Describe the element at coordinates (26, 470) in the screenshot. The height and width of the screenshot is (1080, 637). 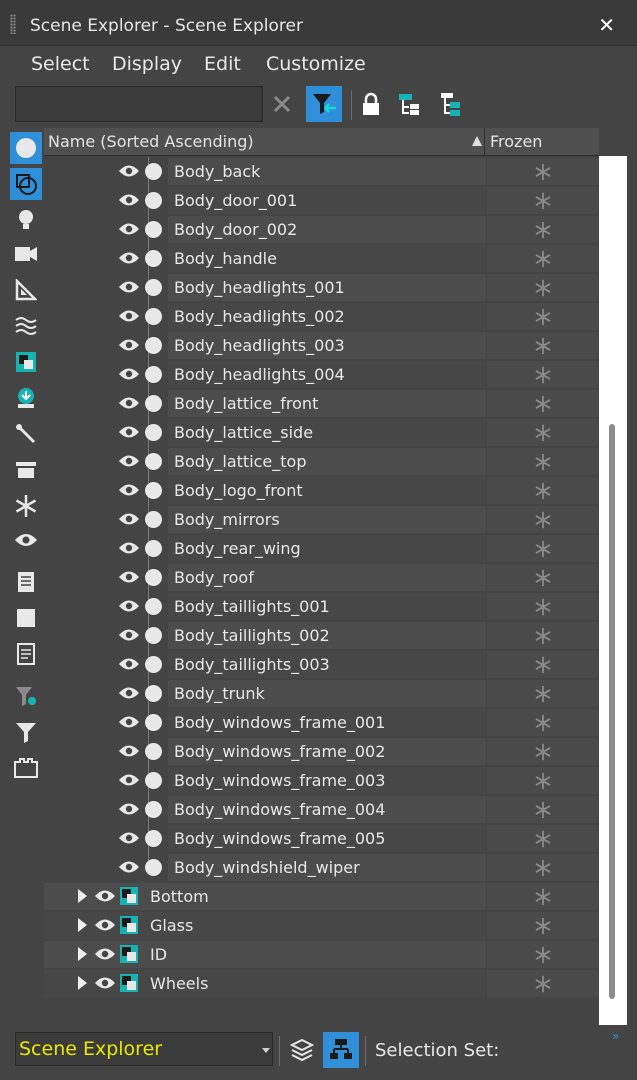
I see `display-containers-button` at that location.